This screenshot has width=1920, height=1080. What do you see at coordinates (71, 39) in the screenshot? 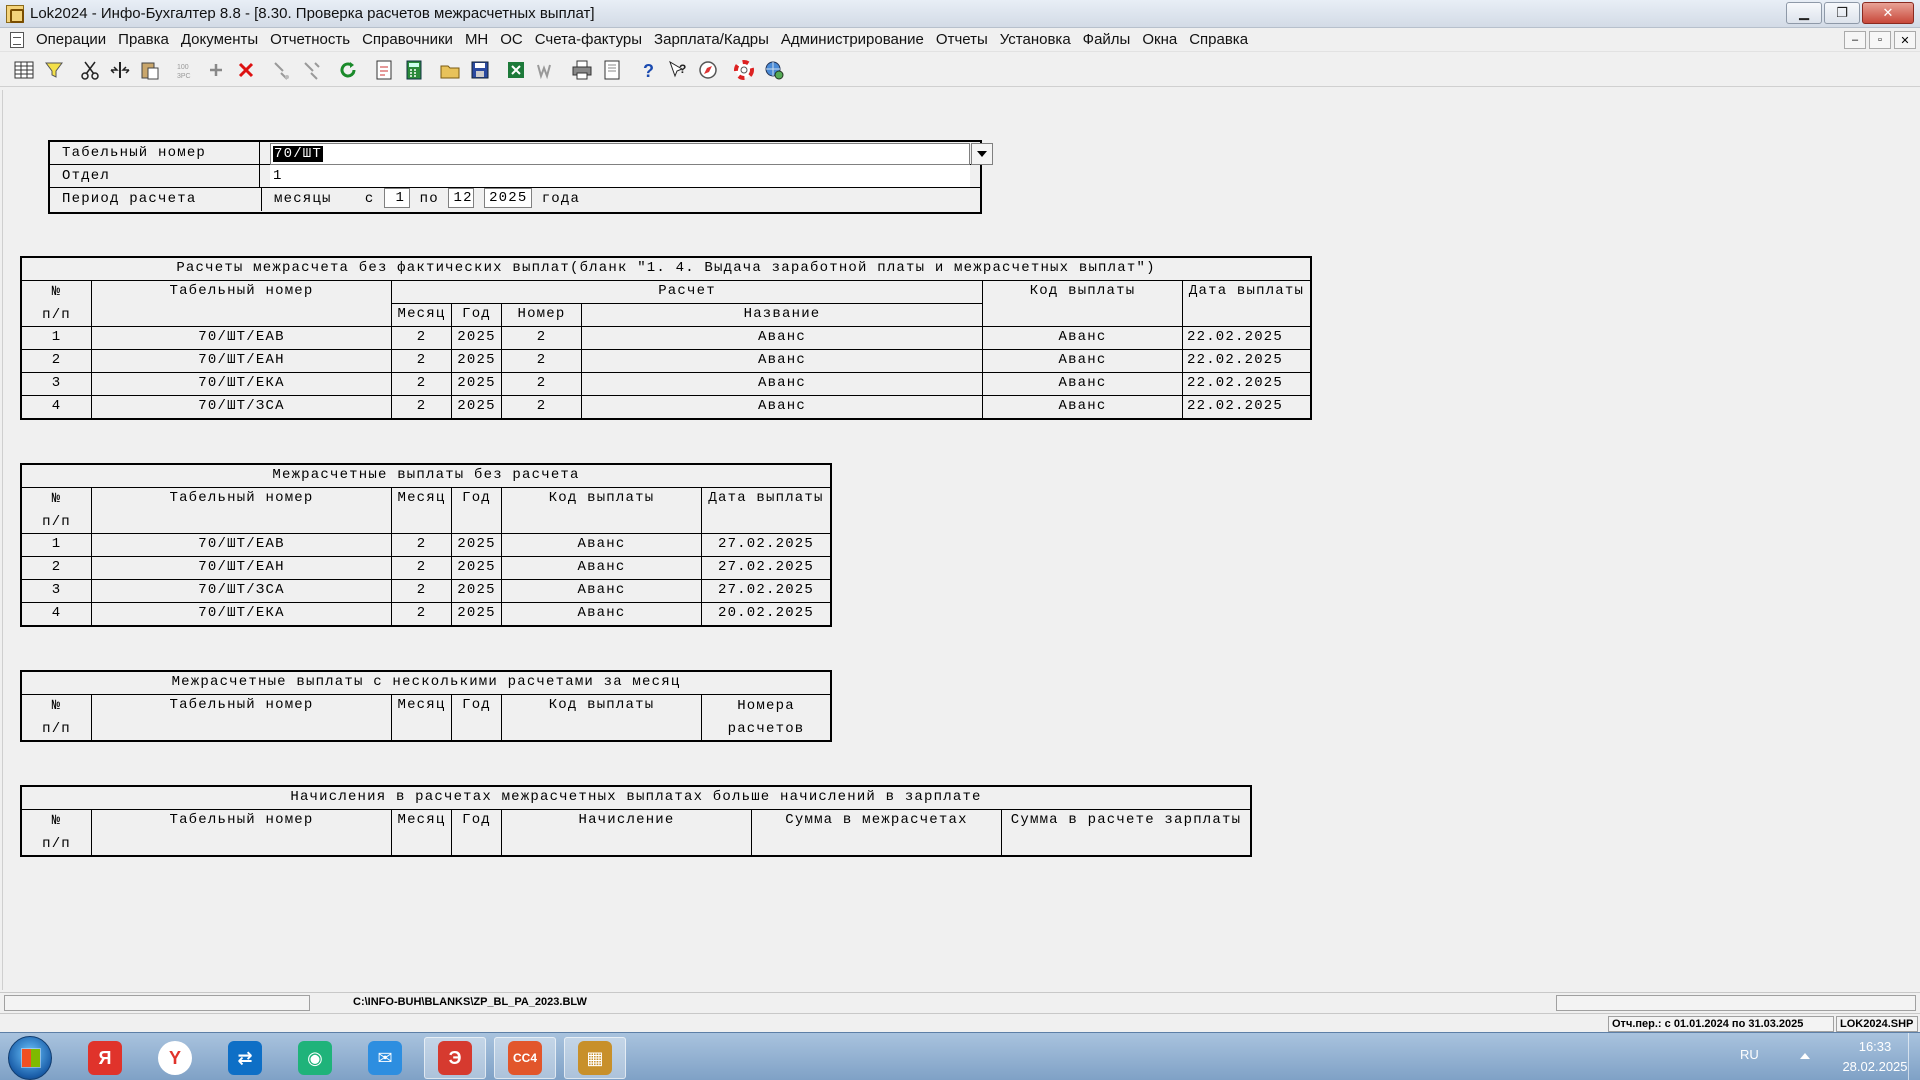
I see `menu-operations: Операции` at bounding box center [71, 39].